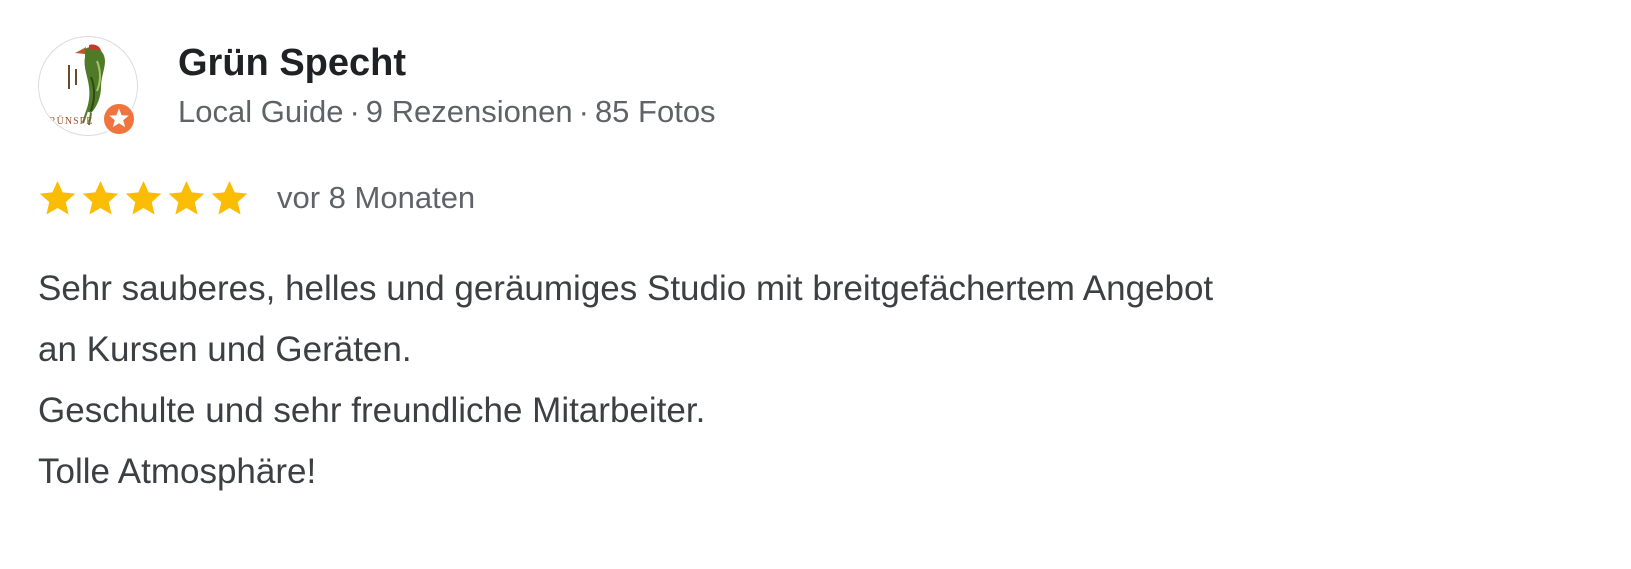  Describe the element at coordinates (469, 111) in the screenshot. I see `review-count: 9 Rezensionen` at that location.